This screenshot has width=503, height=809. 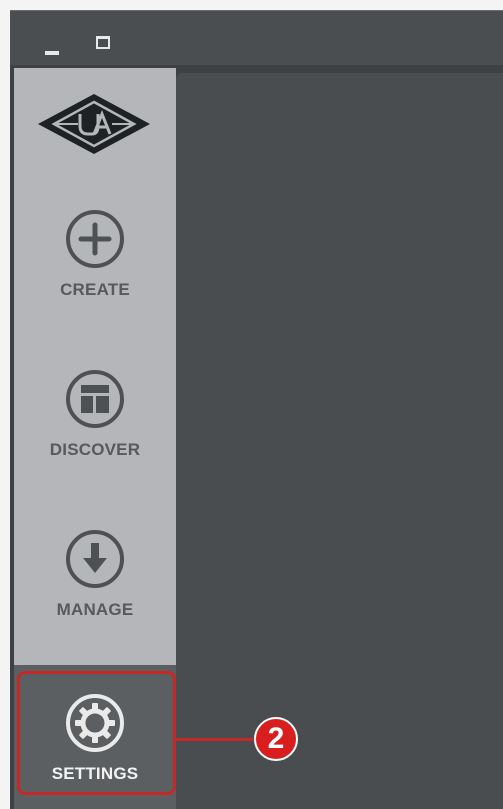 I want to click on title-bar, so click(x=256, y=38).